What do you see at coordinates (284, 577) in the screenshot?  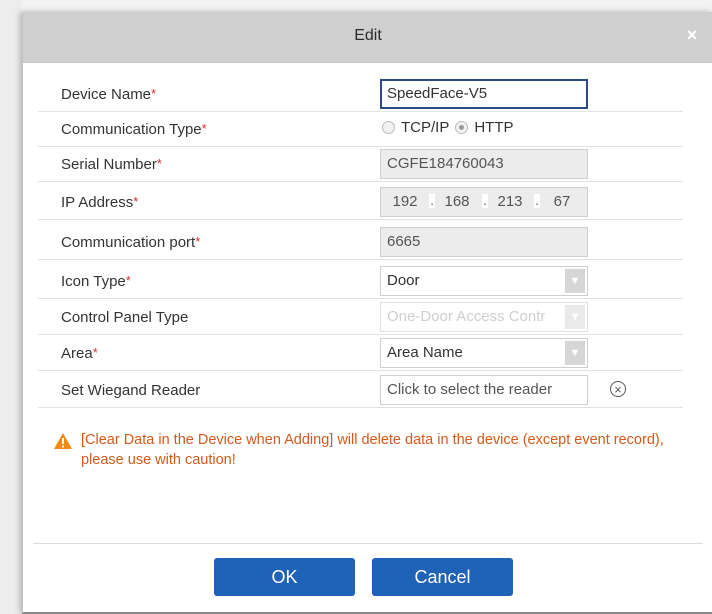 I see `ok-button: OK` at bounding box center [284, 577].